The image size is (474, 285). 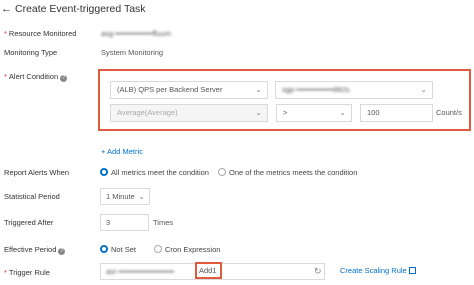 I want to click on page-title: Create Event-triggered Task, so click(x=80, y=9).